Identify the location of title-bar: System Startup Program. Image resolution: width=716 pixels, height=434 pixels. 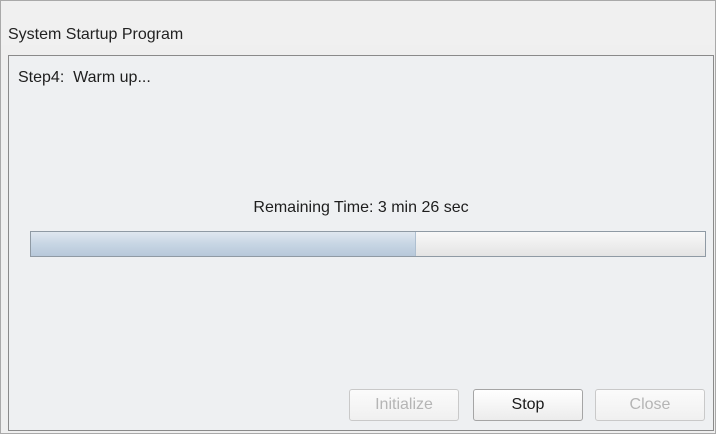
(358, 23).